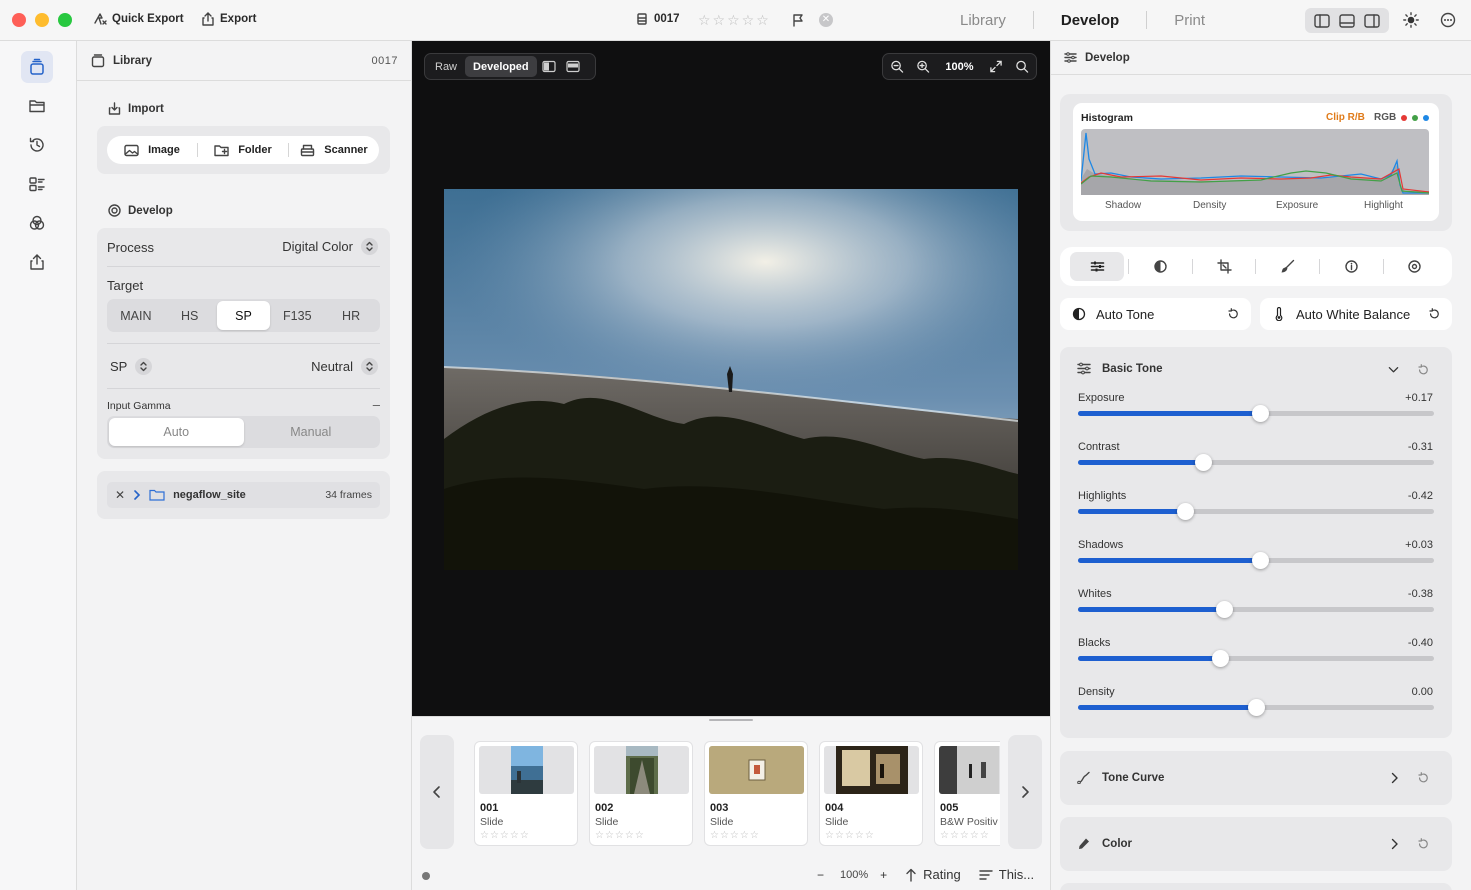 The height and width of the screenshot is (890, 1471). Describe the element at coordinates (1420, 447) in the screenshot. I see `slider-value-contrast: -0.31` at that location.